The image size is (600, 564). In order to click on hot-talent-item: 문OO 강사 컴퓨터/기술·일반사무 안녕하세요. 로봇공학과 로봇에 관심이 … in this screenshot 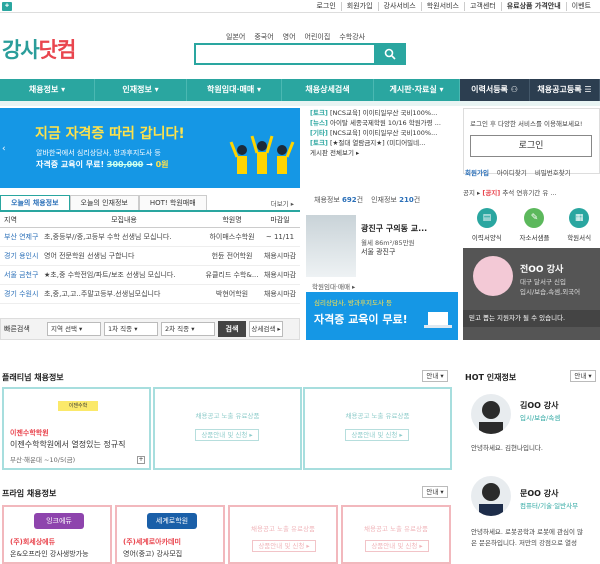, I will do `click(531, 517)`.